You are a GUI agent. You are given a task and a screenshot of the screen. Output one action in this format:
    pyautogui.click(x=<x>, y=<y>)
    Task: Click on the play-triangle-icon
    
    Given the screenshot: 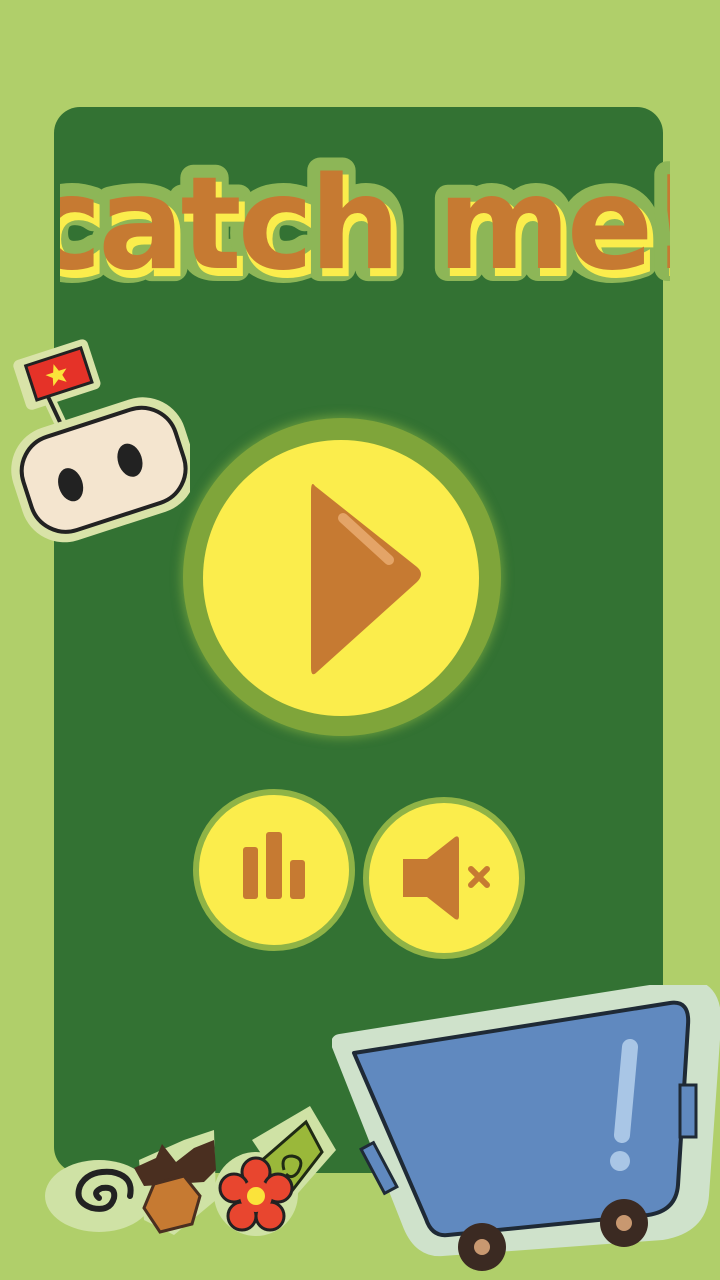 What is the action you would take?
    pyautogui.click(x=366, y=579)
    